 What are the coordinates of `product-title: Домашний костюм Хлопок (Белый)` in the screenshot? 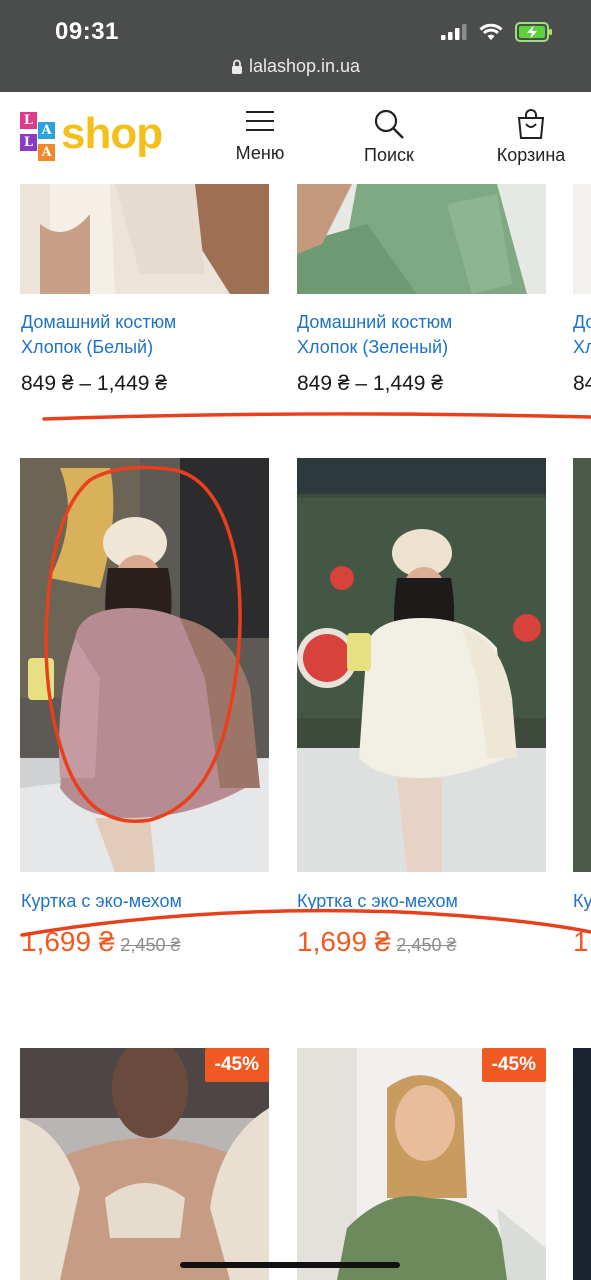 It's located at (145, 335).